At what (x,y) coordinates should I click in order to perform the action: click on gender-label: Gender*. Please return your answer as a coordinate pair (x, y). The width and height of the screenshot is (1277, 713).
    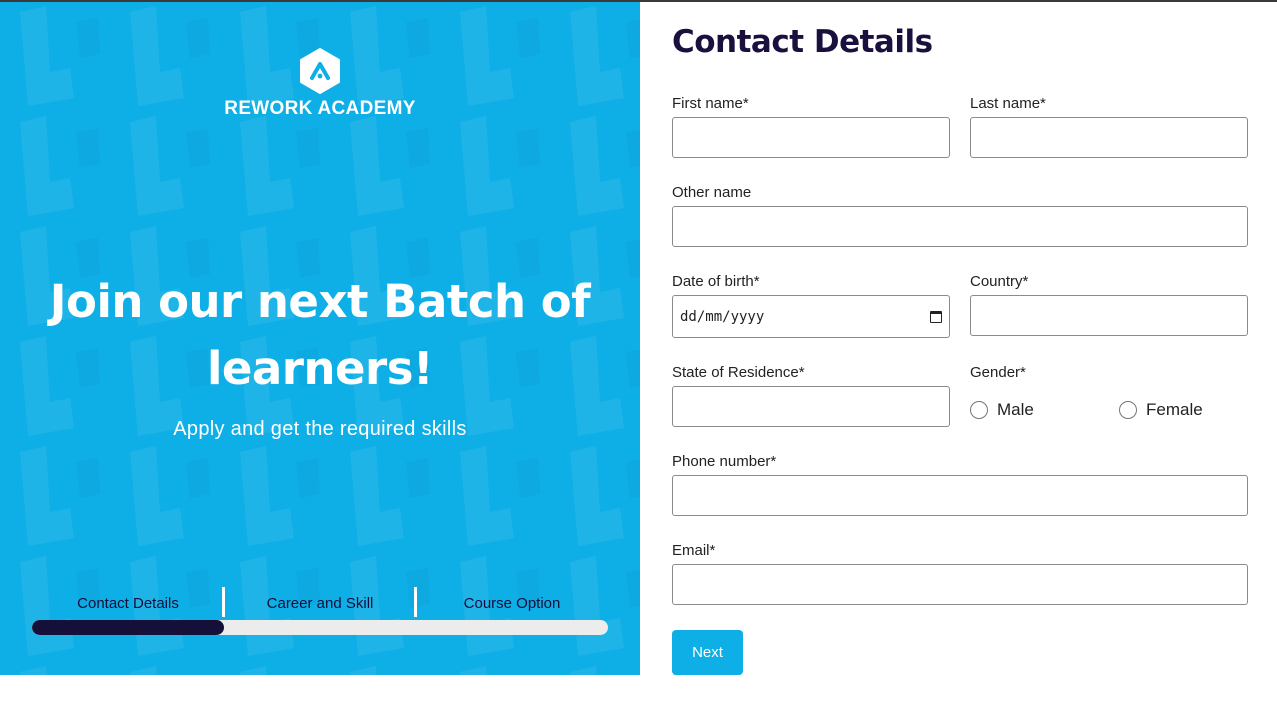
    Looking at the image, I should click on (998, 372).